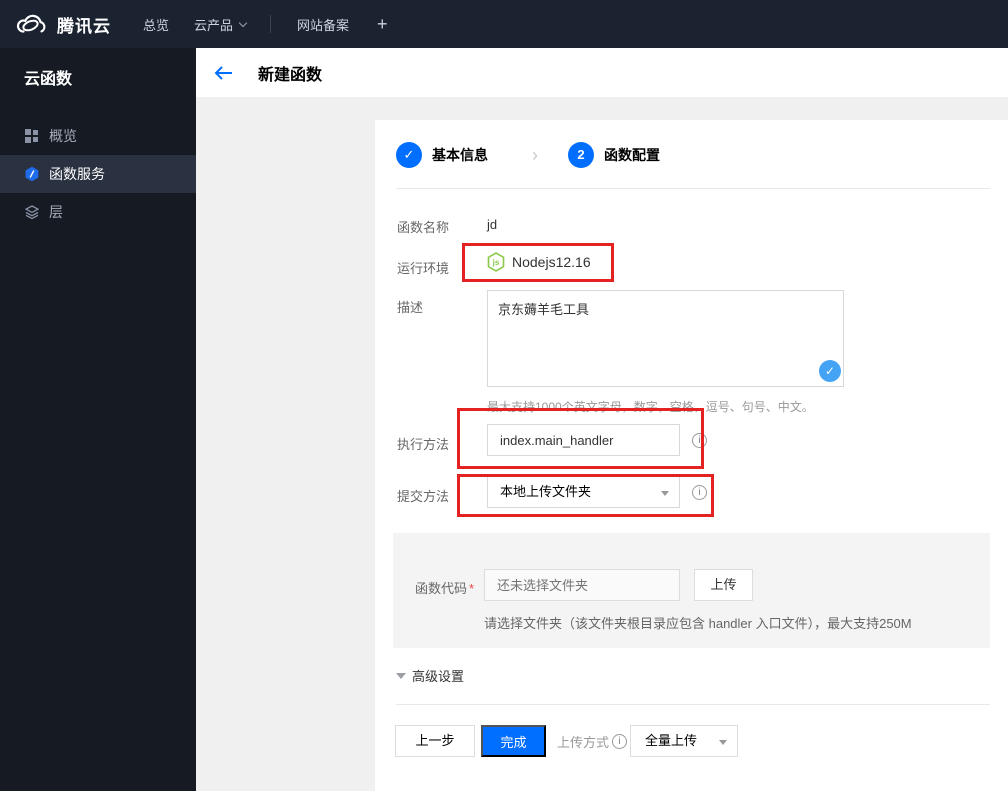 This screenshot has width=1008, height=791. I want to click on function-name-value: jd, so click(492, 224).